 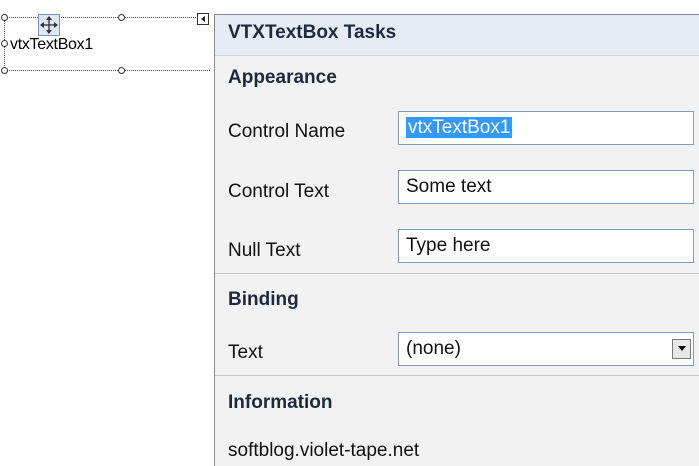 What do you see at coordinates (63, 17) in the screenshot?
I see `selection-frame-top` at bounding box center [63, 17].